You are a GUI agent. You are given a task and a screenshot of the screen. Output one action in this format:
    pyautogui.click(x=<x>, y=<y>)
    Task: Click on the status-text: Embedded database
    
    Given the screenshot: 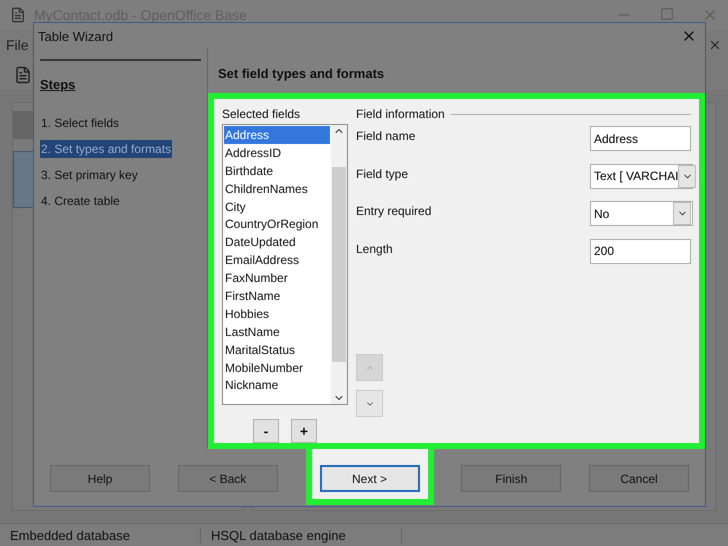 What is the action you would take?
    pyautogui.click(x=100, y=535)
    